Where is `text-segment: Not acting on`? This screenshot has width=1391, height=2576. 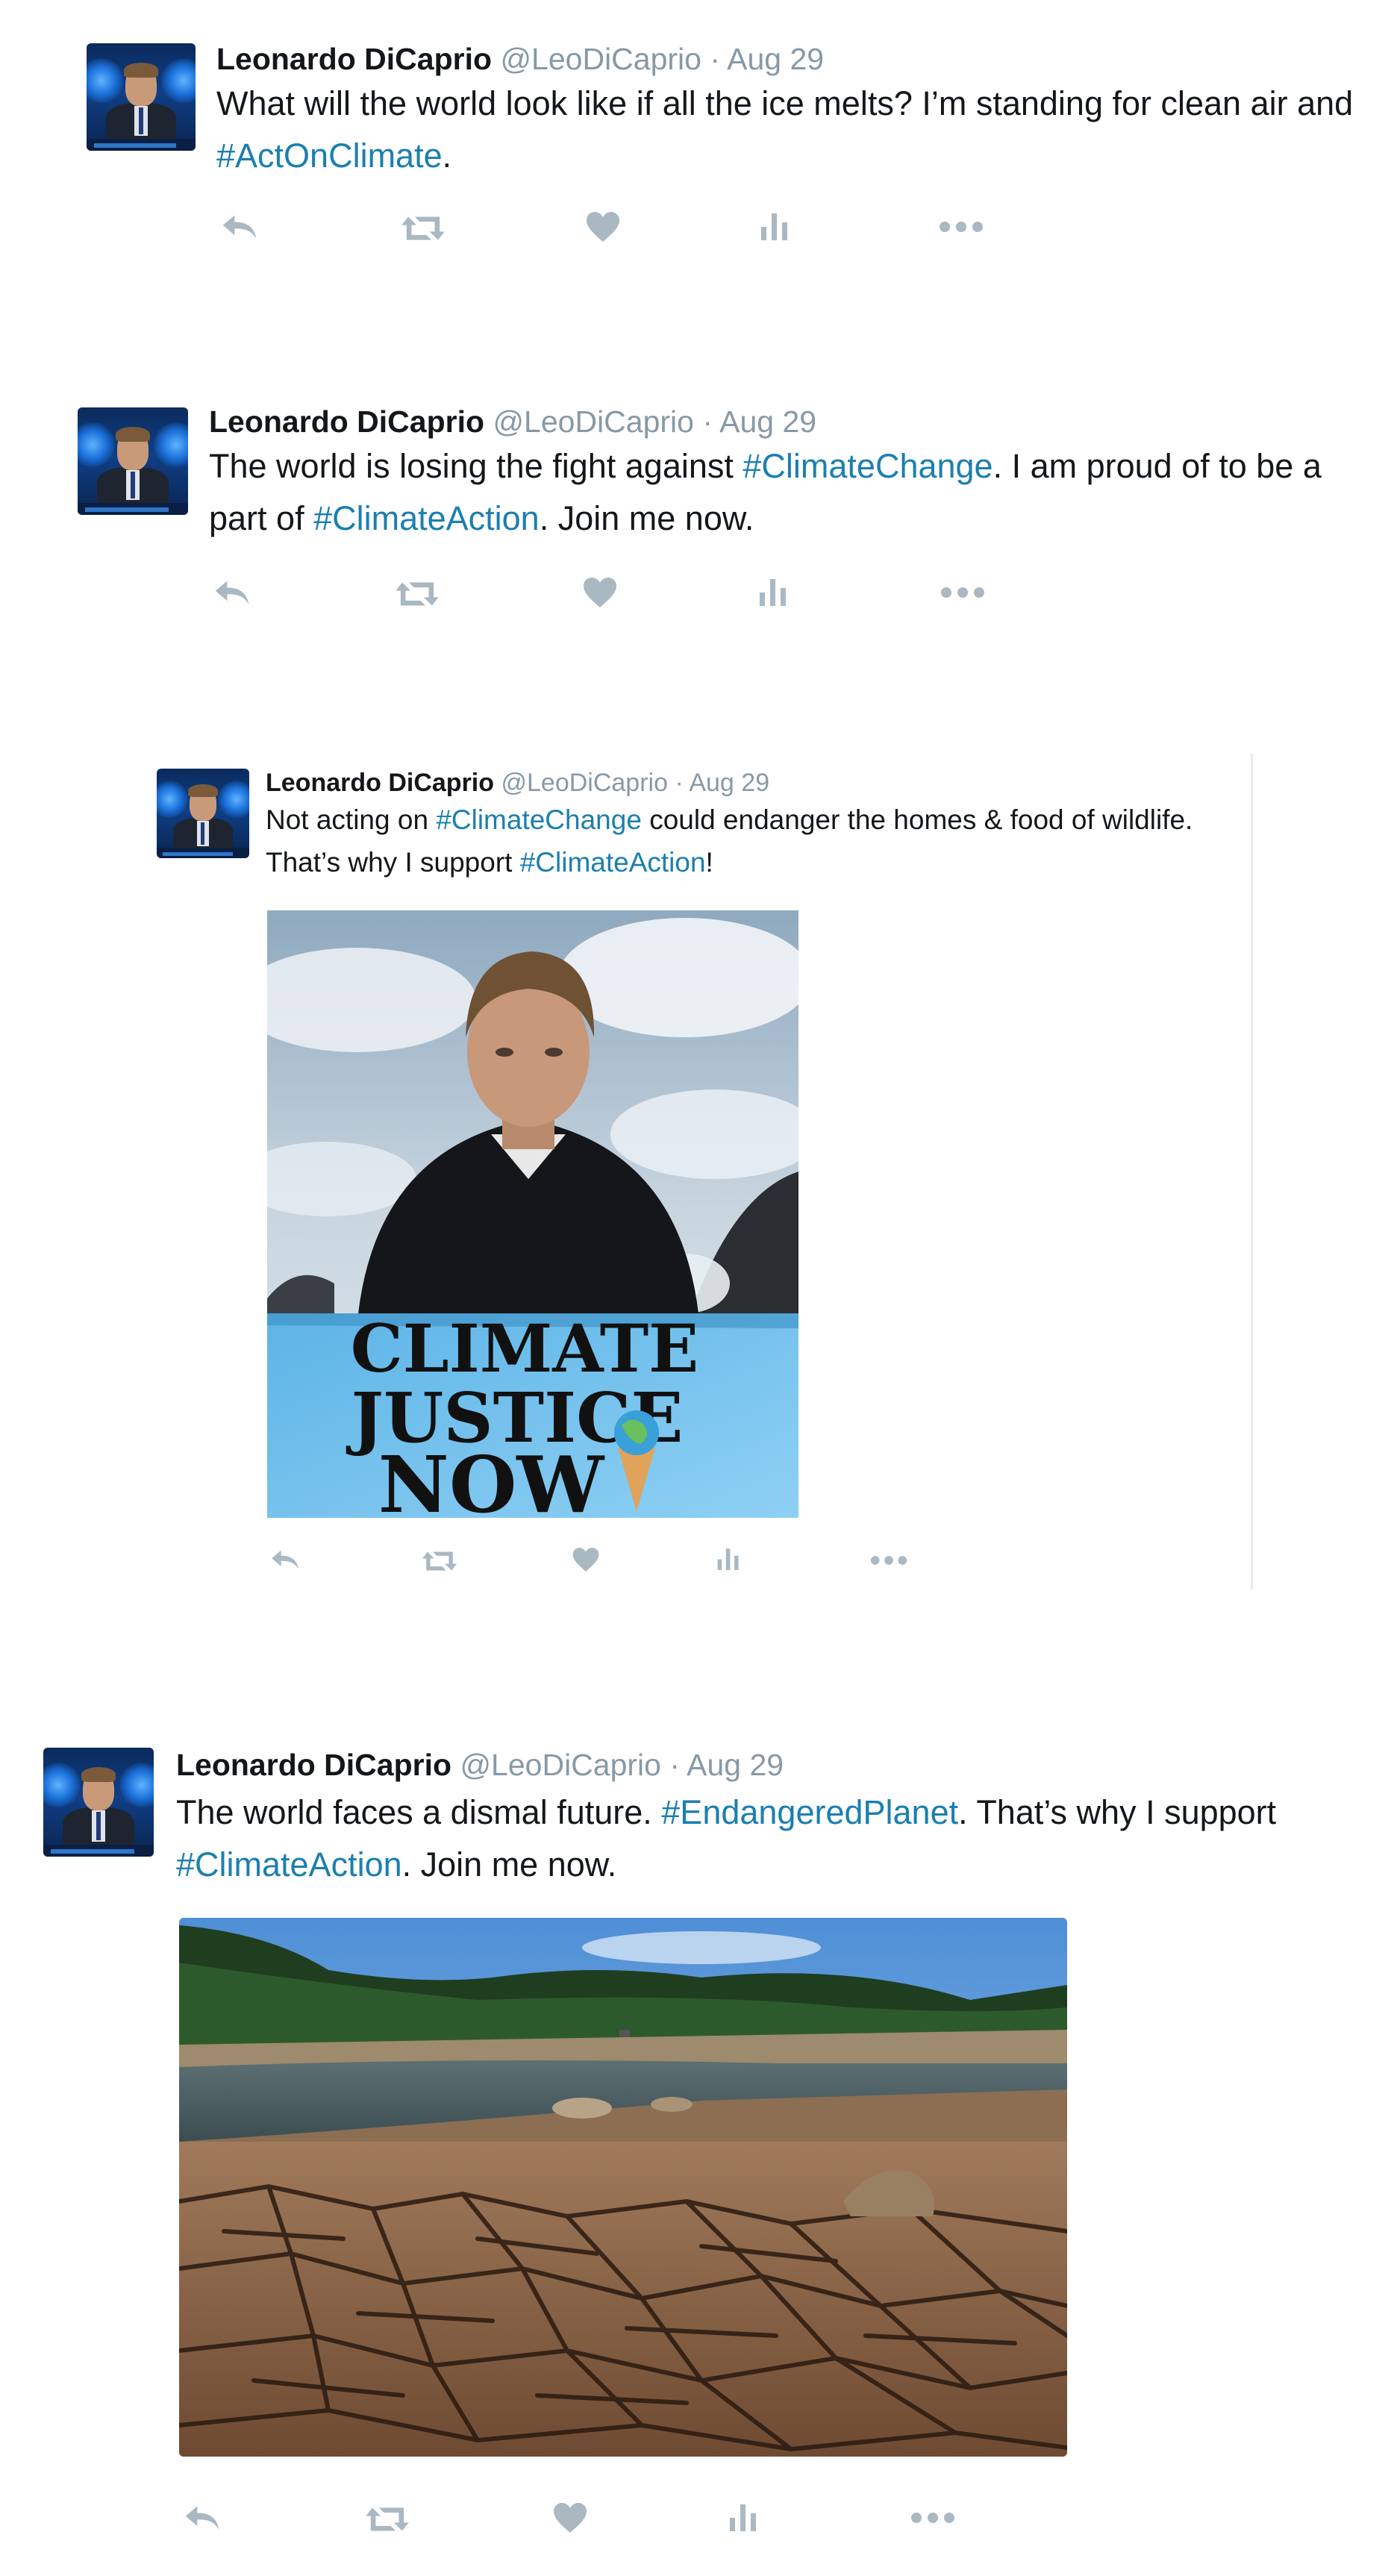
text-segment: Not acting on is located at coordinates (351, 819).